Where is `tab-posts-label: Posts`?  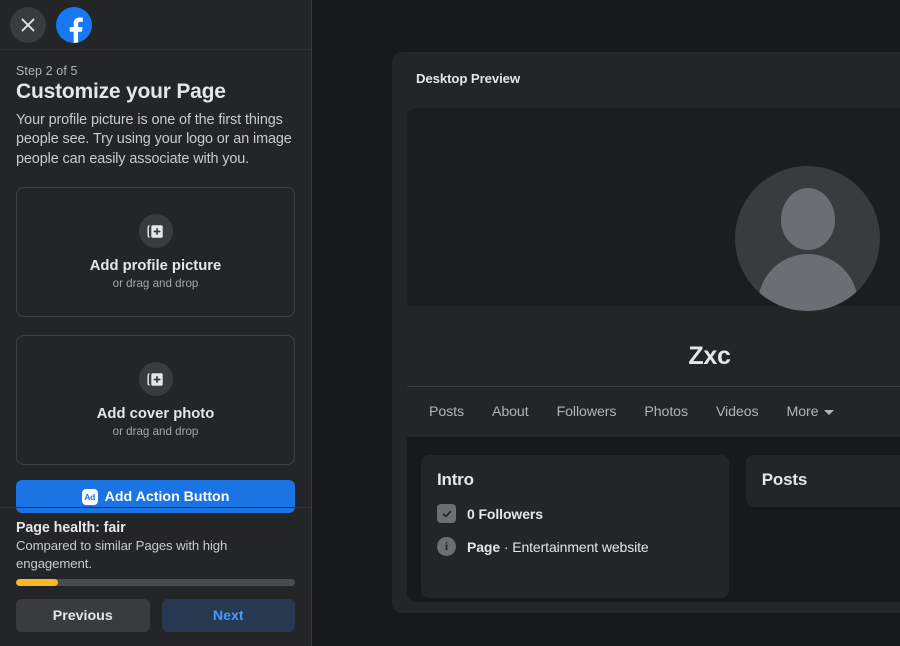
tab-posts-label: Posts is located at coordinates (446, 412).